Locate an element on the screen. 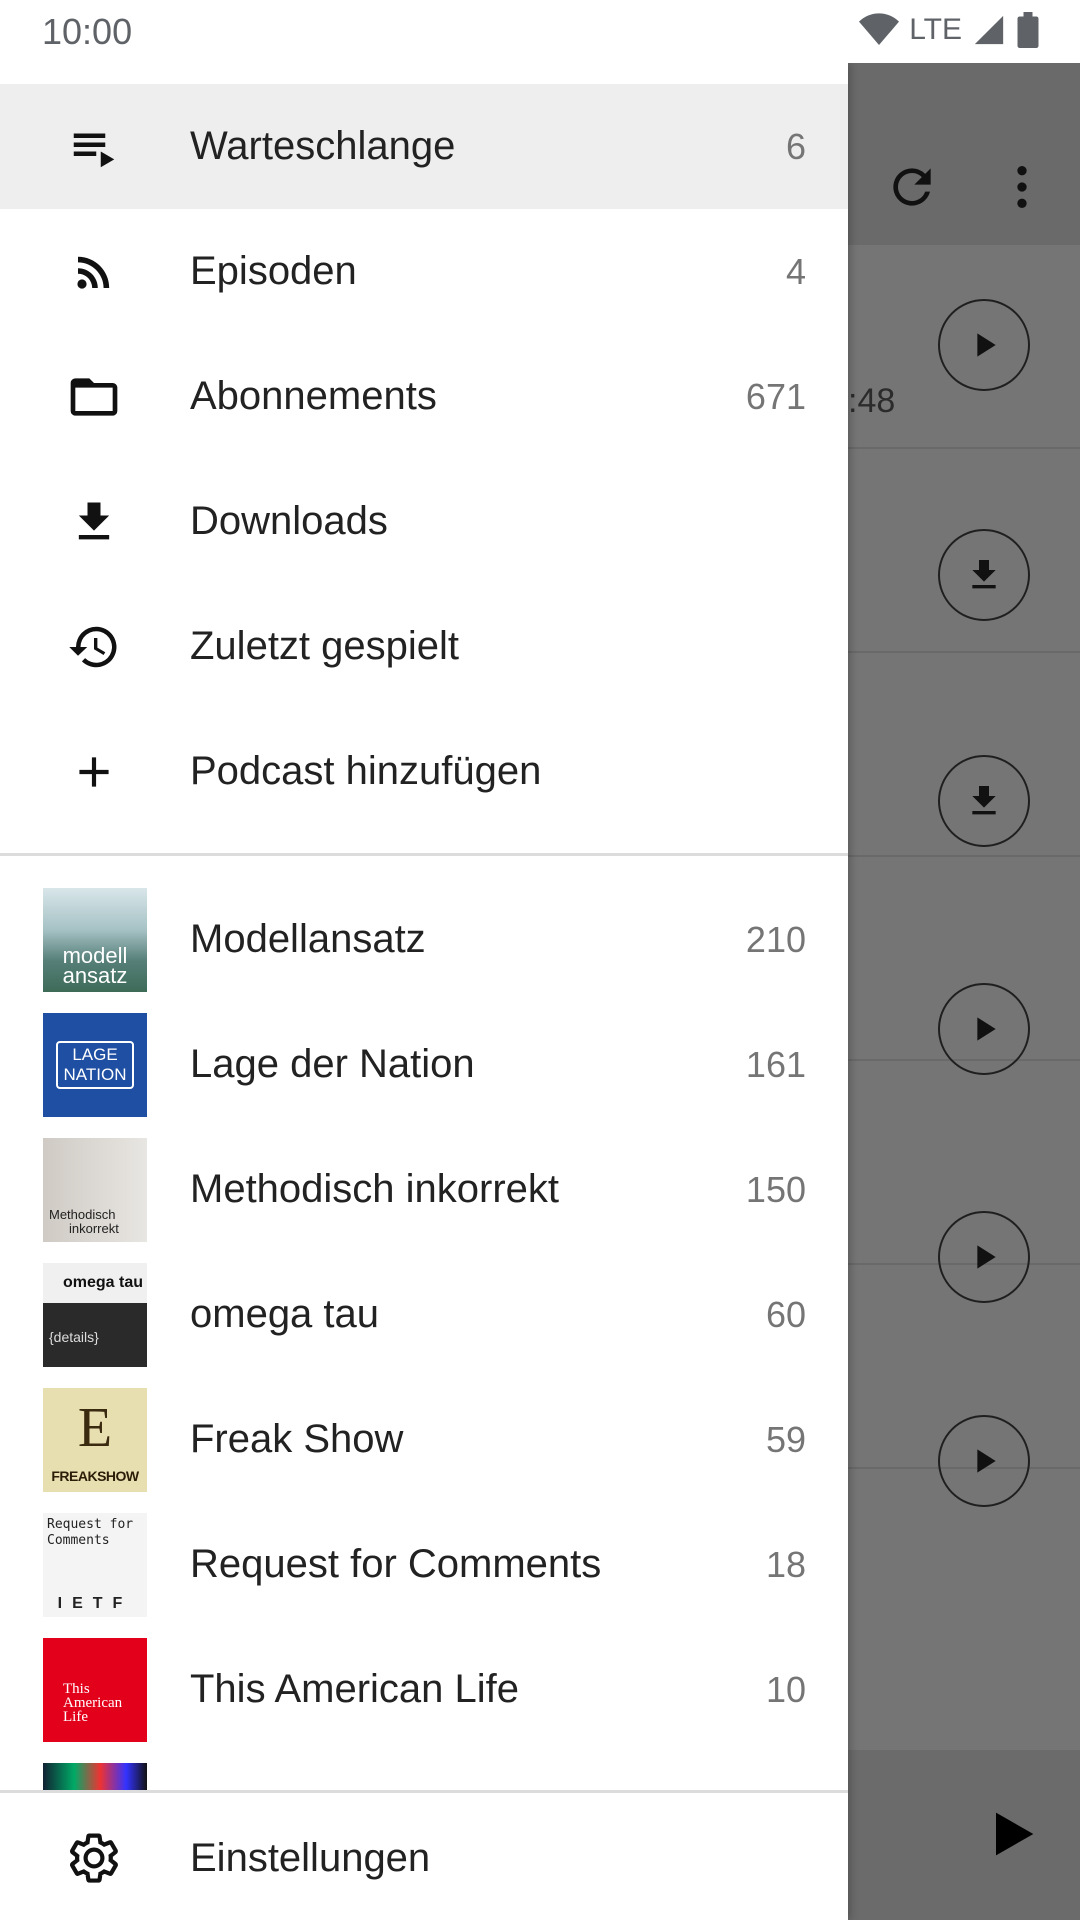 Image resolution: width=1080 pixels, height=1920 pixels. signal-icon is located at coordinates (989, 30).